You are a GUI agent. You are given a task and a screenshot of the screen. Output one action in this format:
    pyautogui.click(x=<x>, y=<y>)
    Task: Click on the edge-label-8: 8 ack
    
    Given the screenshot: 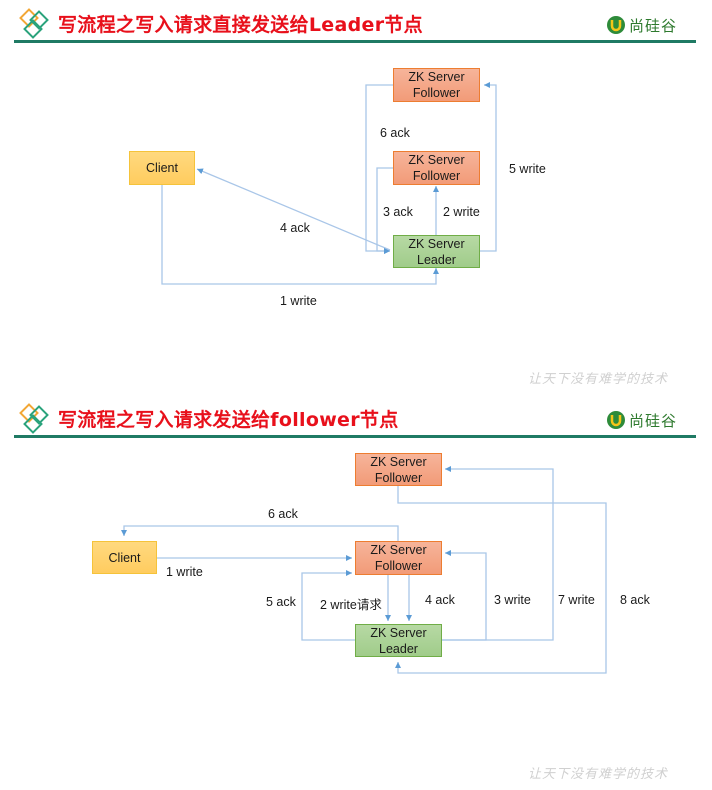 What is the action you would take?
    pyautogui.click(x=635, y=600)
    